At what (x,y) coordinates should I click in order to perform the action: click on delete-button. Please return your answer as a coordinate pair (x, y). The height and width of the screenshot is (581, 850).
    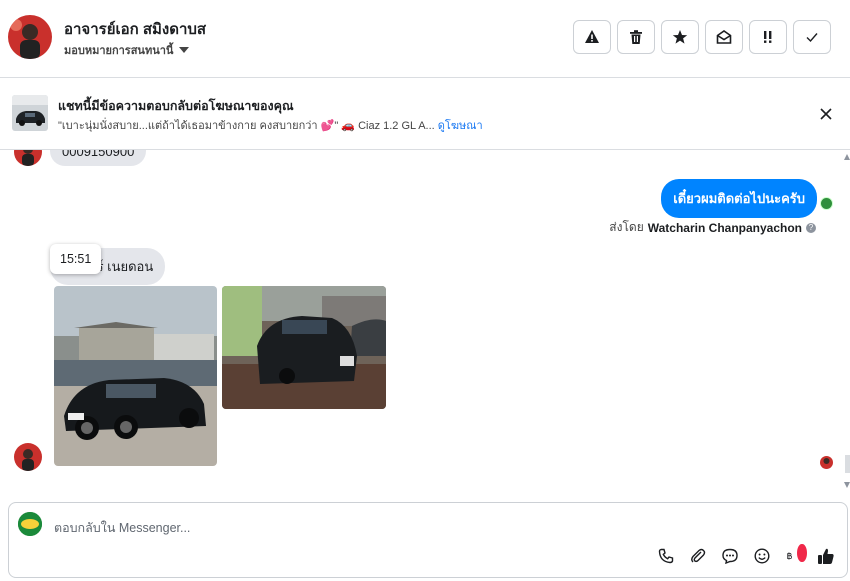
    Looking at the image, I should click on (636, 37).